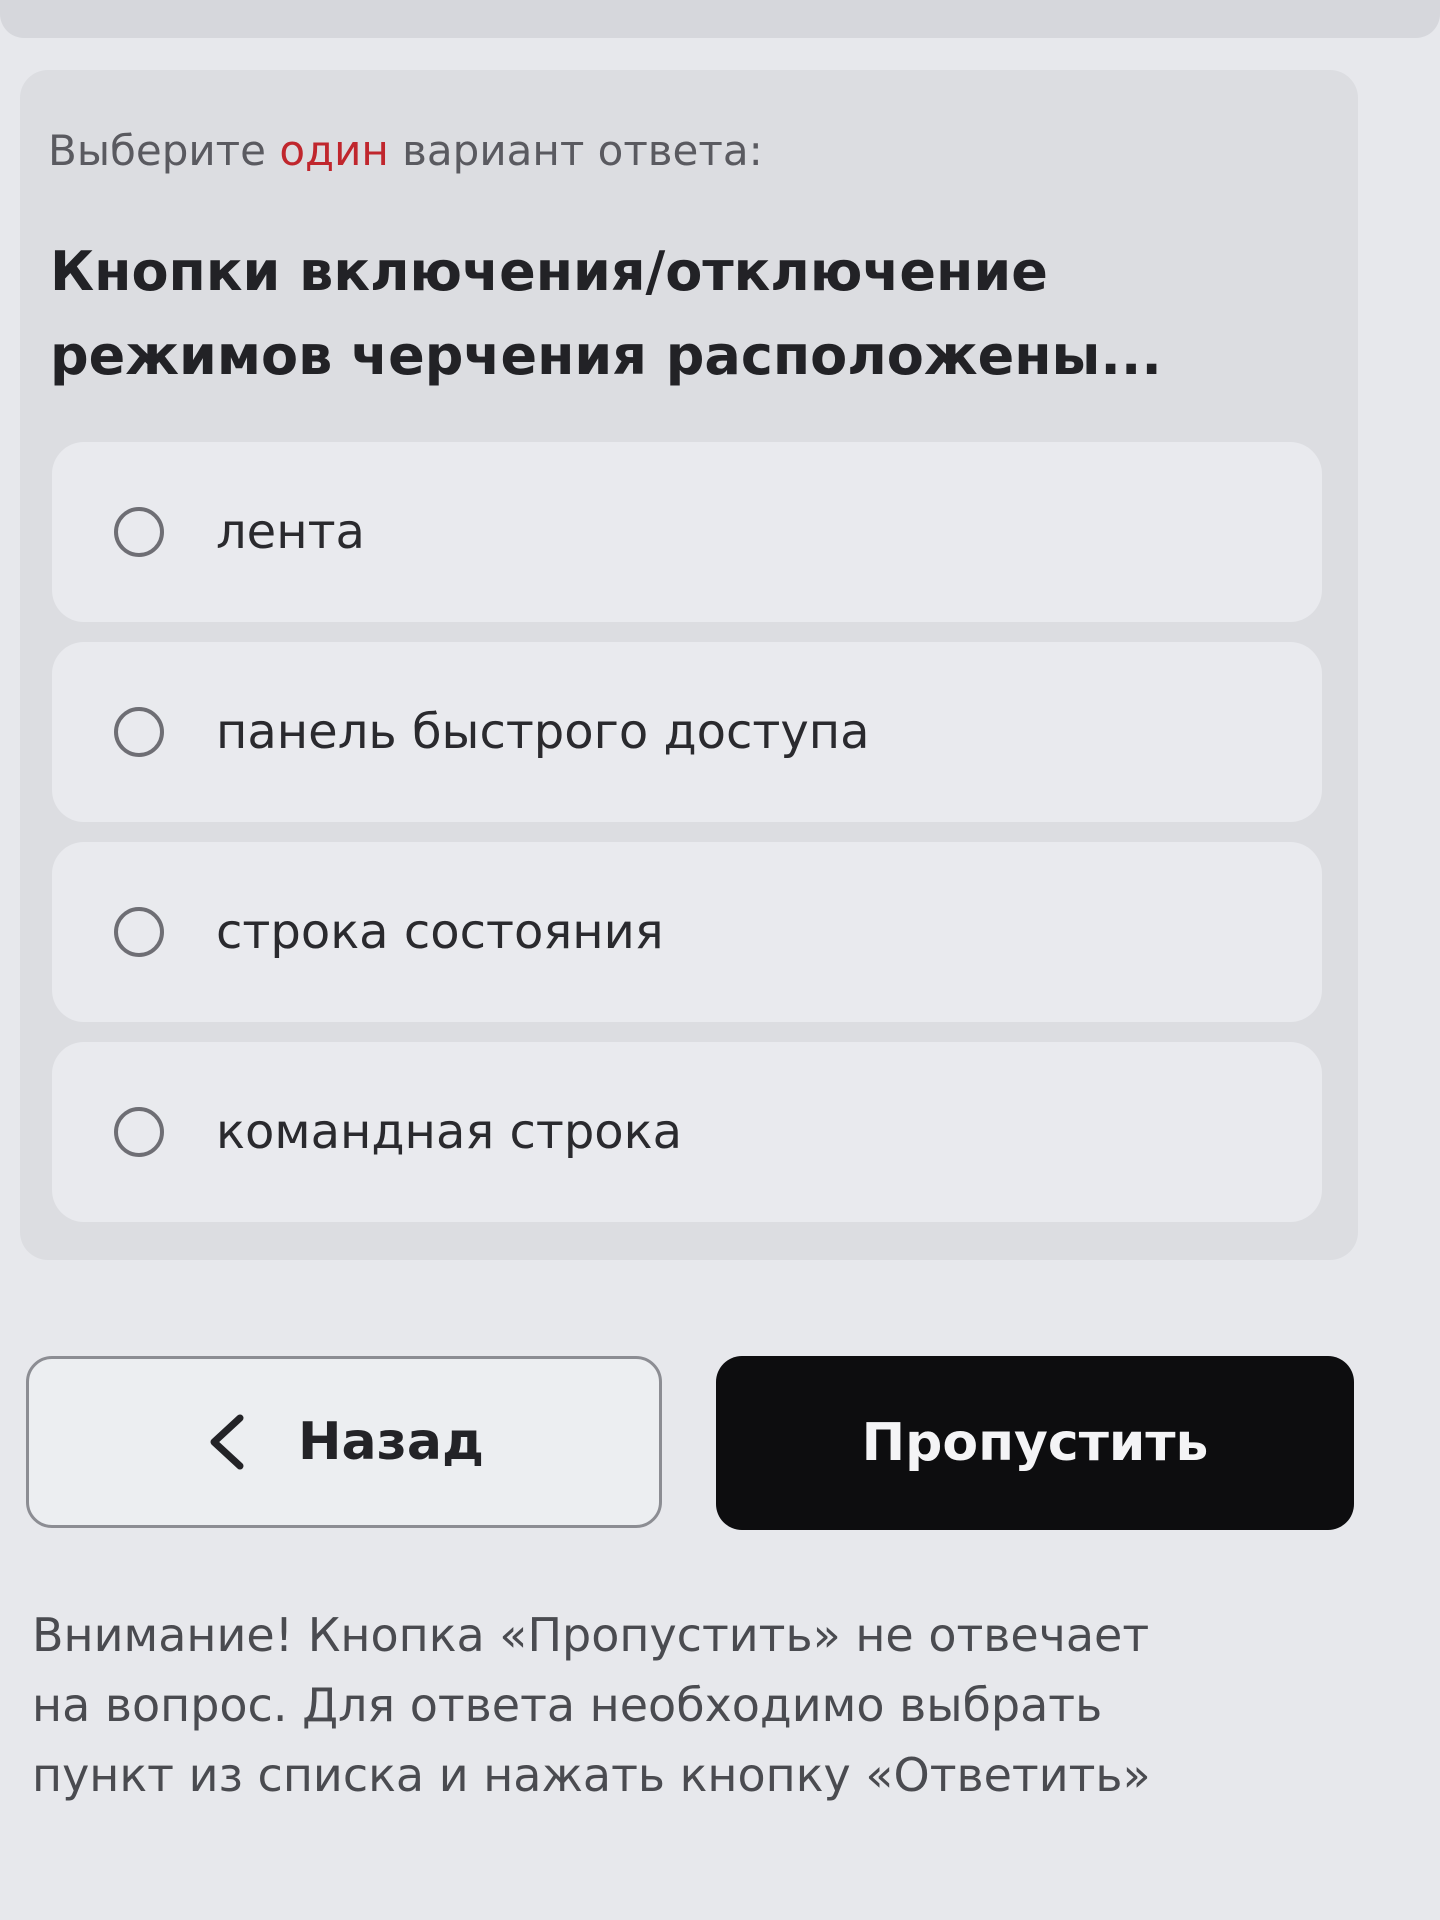 The height and width of the screenshot is (1920, 1440). I want to click on back-button: Назад, so click(344, 1442).